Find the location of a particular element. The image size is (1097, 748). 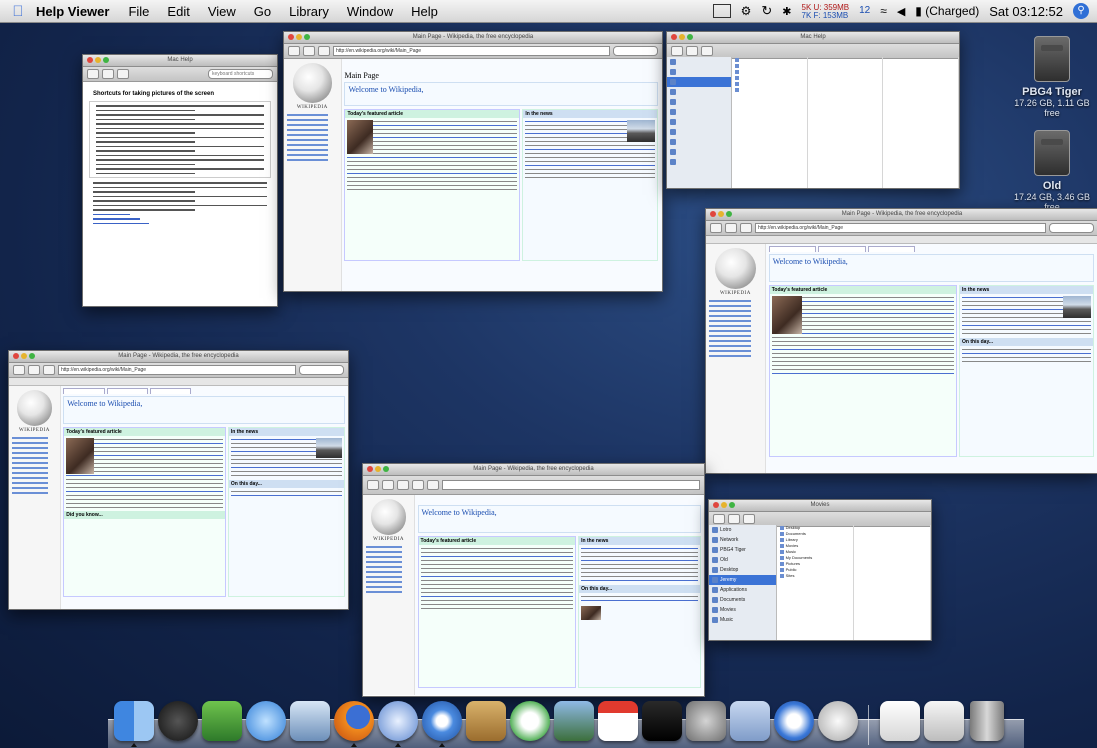

sidebar-item: Network is located at coordinates (742, 540).